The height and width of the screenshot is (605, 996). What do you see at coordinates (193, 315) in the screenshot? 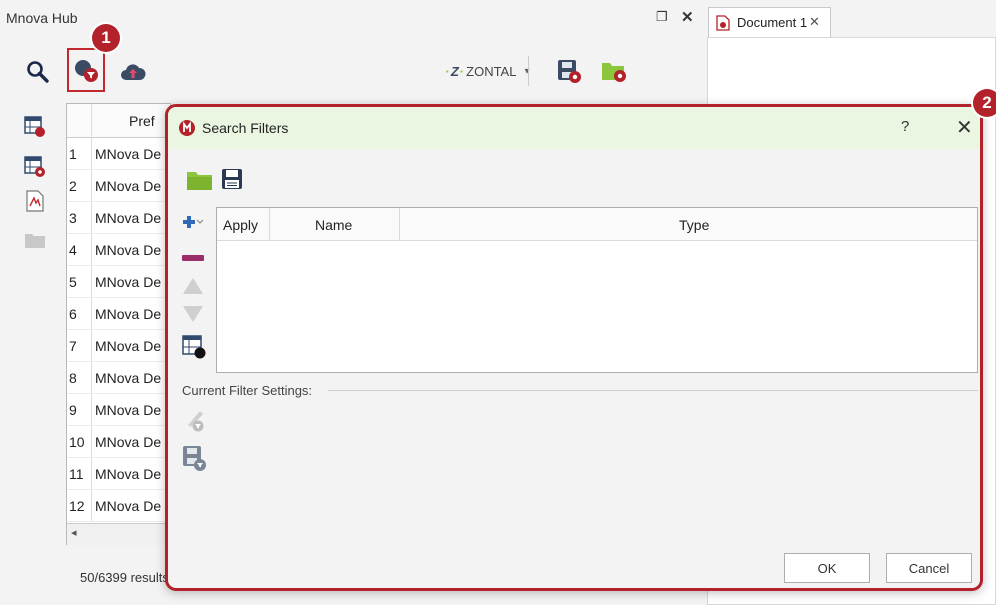
I see `move-down-icon` at bounding box center [193, 315].